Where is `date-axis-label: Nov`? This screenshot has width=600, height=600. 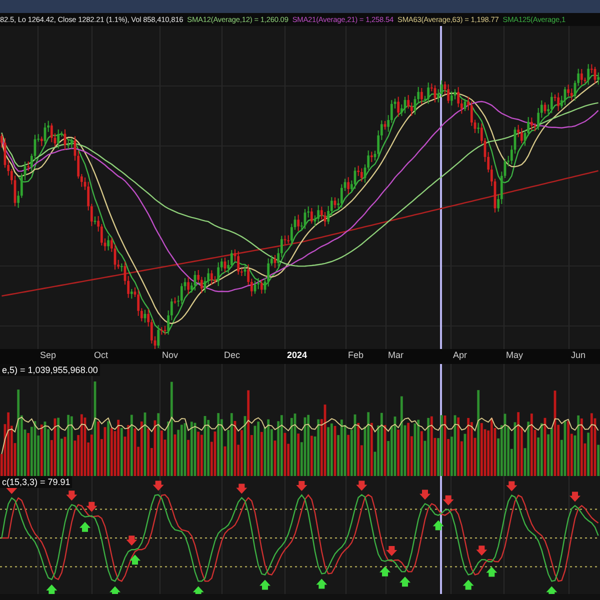
date-axis-label: Nov is located at coordinates (170, 355).